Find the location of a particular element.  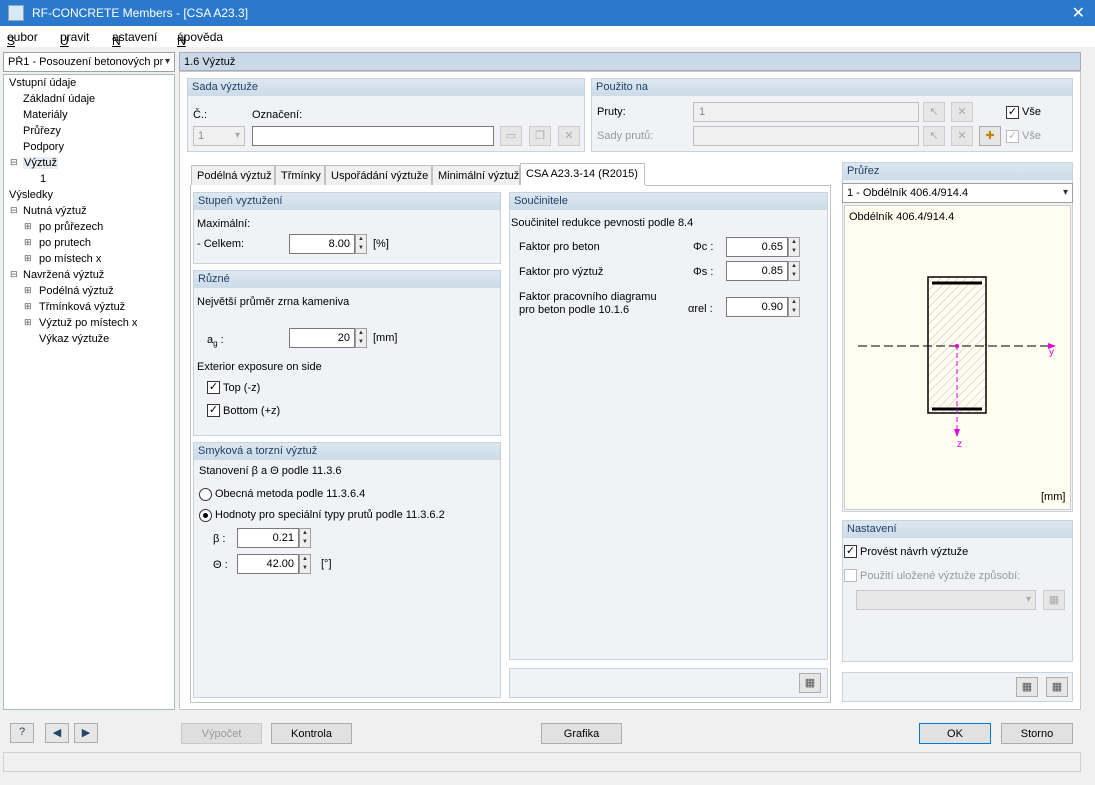

clear-sets-icon: ✕ is located at coordinates (962, 136).